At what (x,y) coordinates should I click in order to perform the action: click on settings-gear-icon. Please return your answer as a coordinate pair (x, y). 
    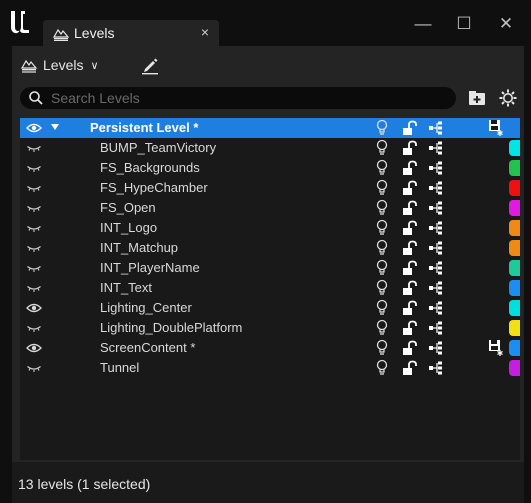
    Looking at the image, I should click on (508, 98).